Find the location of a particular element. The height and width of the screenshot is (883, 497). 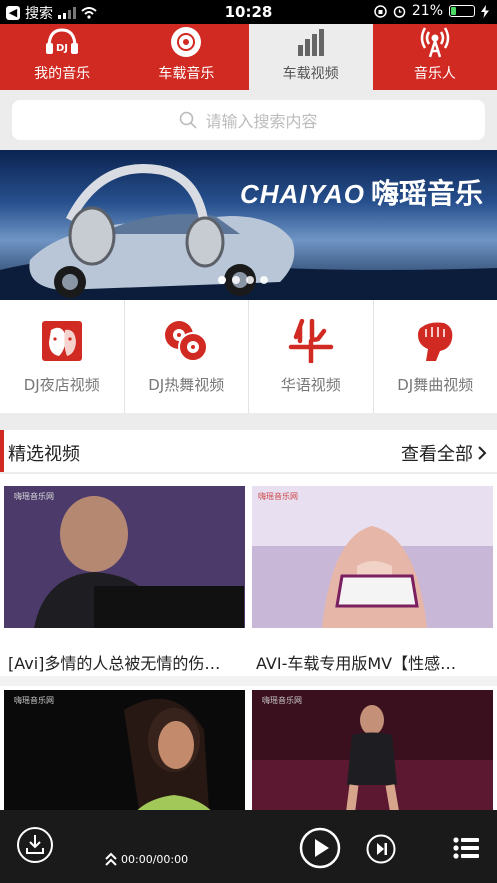

playback-time: 00:00/00:00 is located at coordinates (146, 859).